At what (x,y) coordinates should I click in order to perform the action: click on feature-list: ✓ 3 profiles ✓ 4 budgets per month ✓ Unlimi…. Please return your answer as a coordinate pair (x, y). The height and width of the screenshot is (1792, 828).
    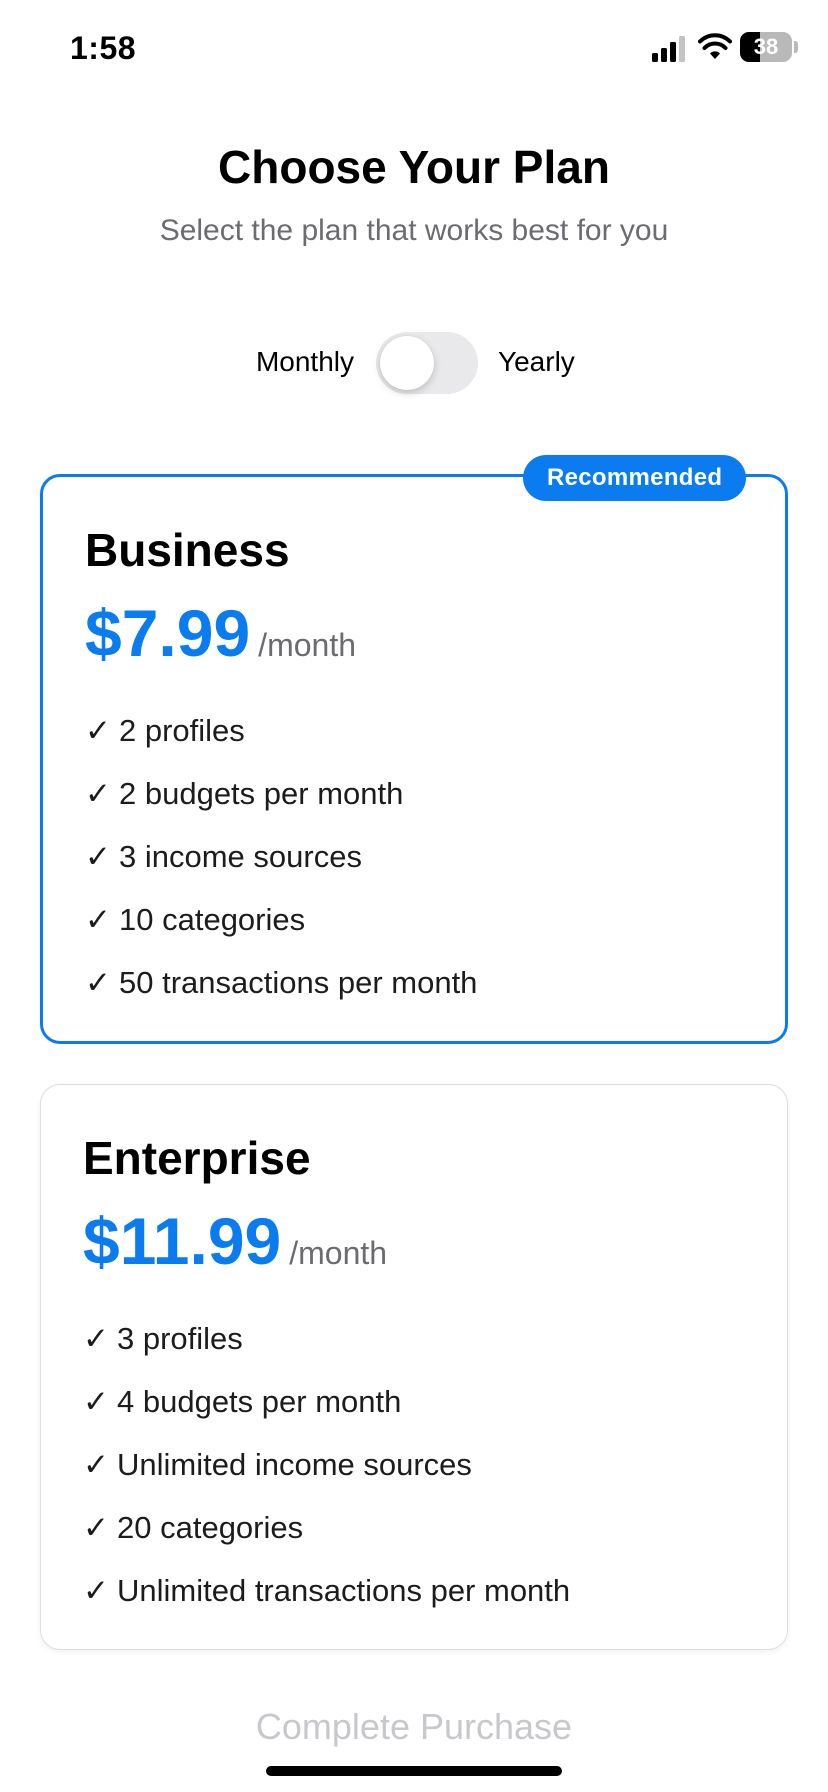
    Looking at the image, I should click on (326, 1476).